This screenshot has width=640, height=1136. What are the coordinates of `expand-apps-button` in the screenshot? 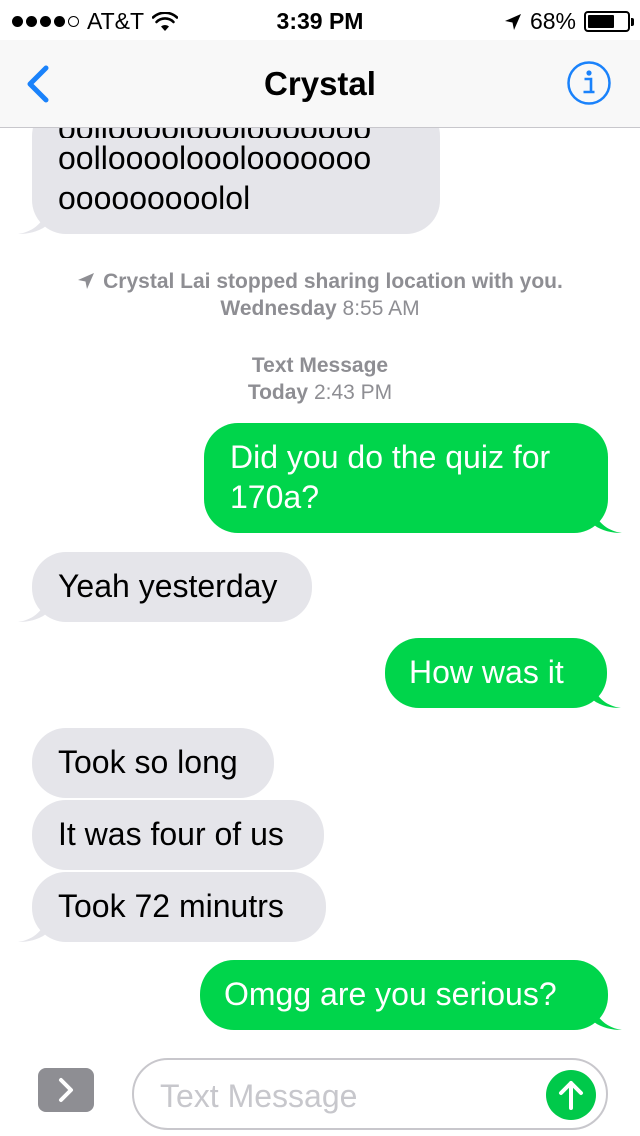 It's located at (66, 1090).